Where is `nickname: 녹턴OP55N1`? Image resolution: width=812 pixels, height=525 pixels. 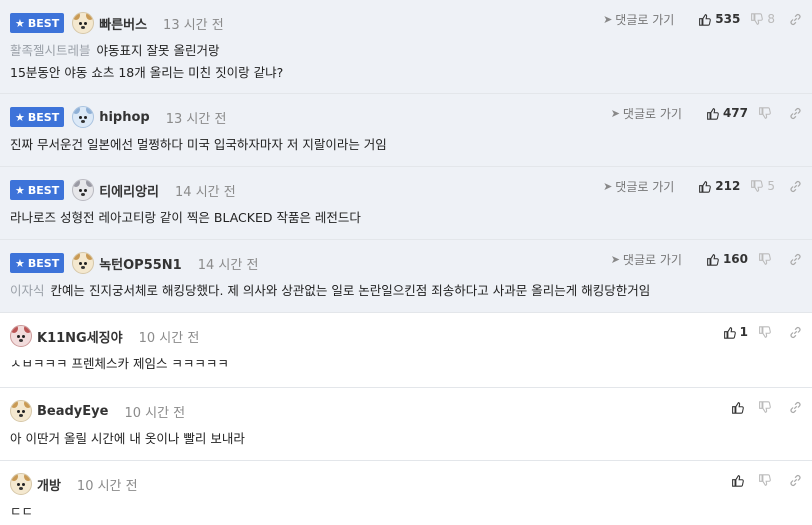 nickname: 녹턴OP55N1 is located at coordinates (140, 263).